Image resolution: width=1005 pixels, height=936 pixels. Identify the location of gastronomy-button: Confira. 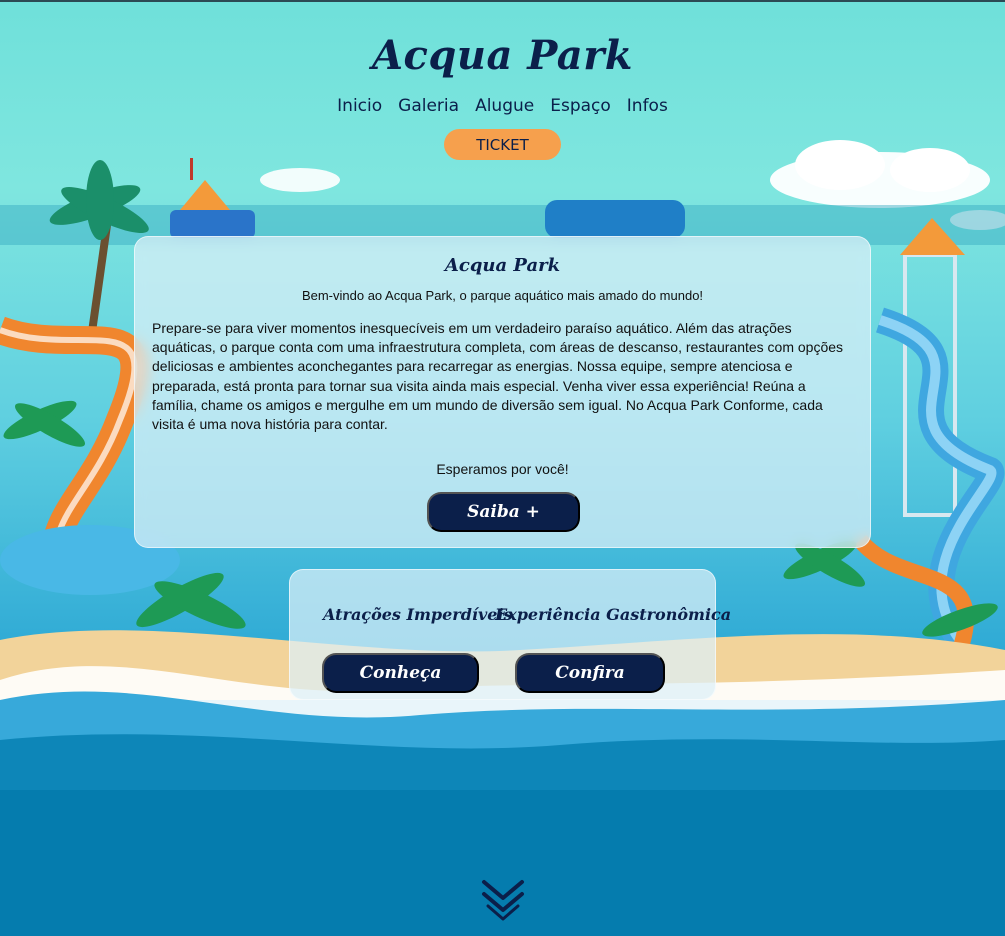
(590, 673).